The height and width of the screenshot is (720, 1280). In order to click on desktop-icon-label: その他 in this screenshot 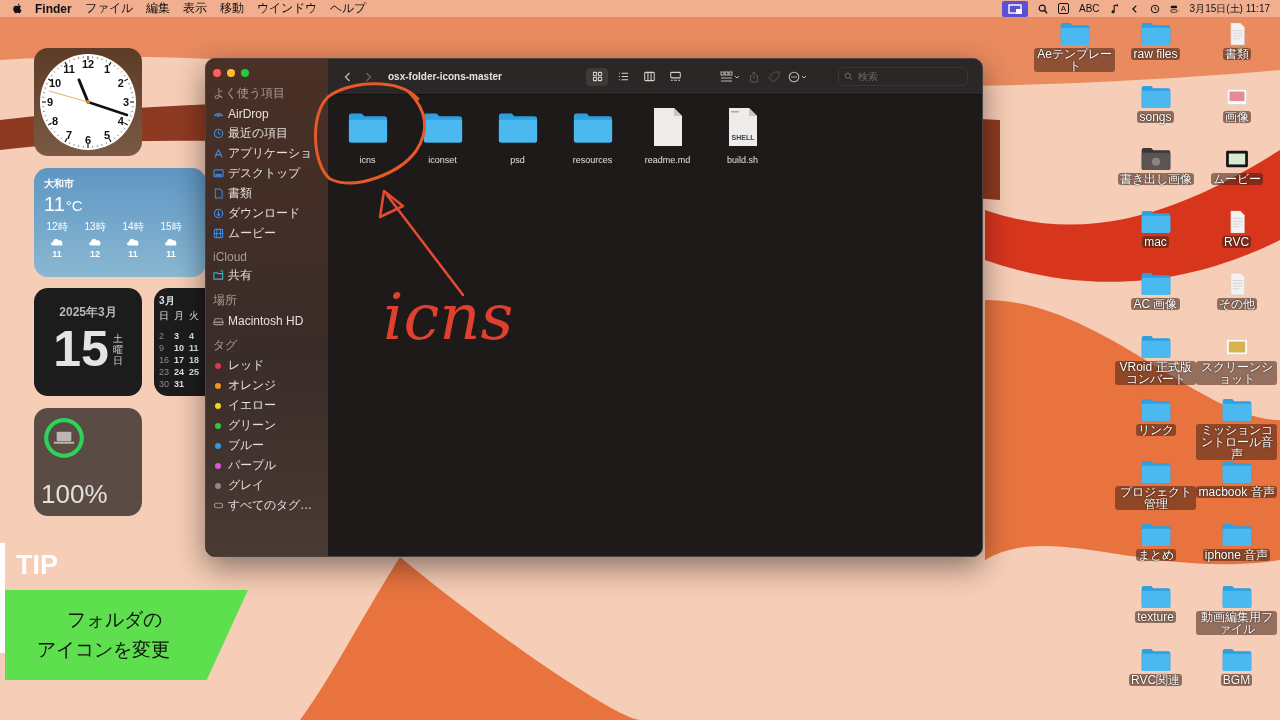, I will do `click(1236, 304)`.